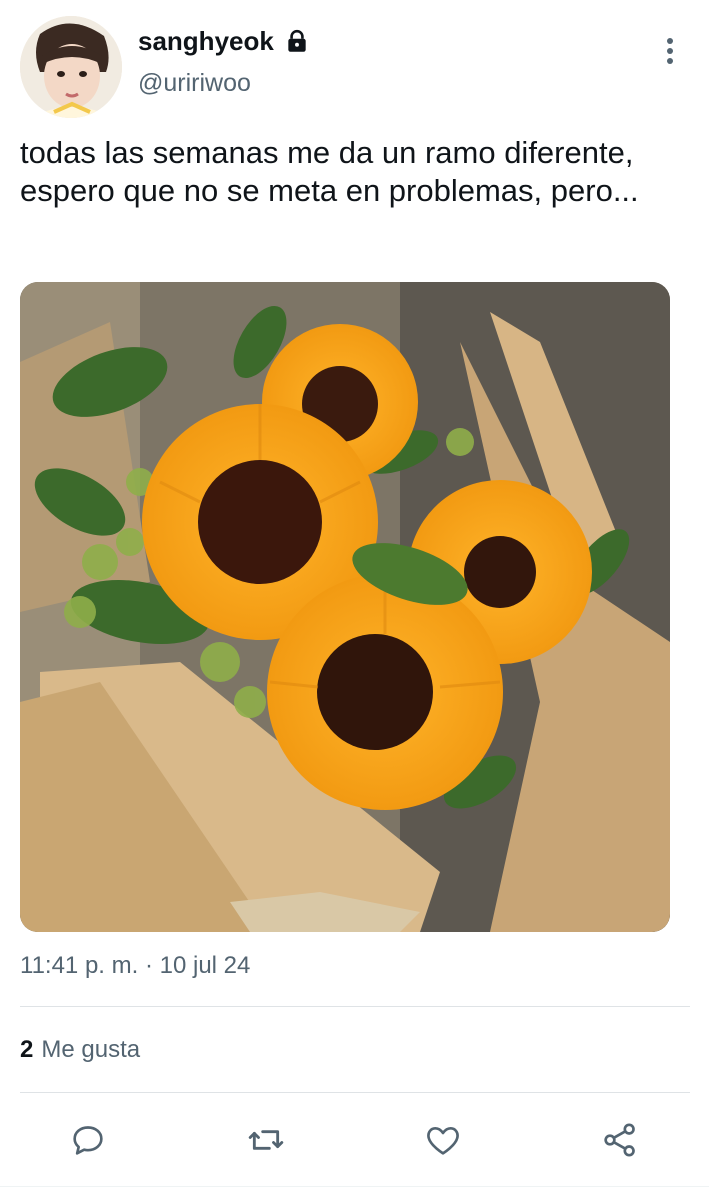 The image size is (709, 1201). I want to click on reply-button, so click(88, 1140).